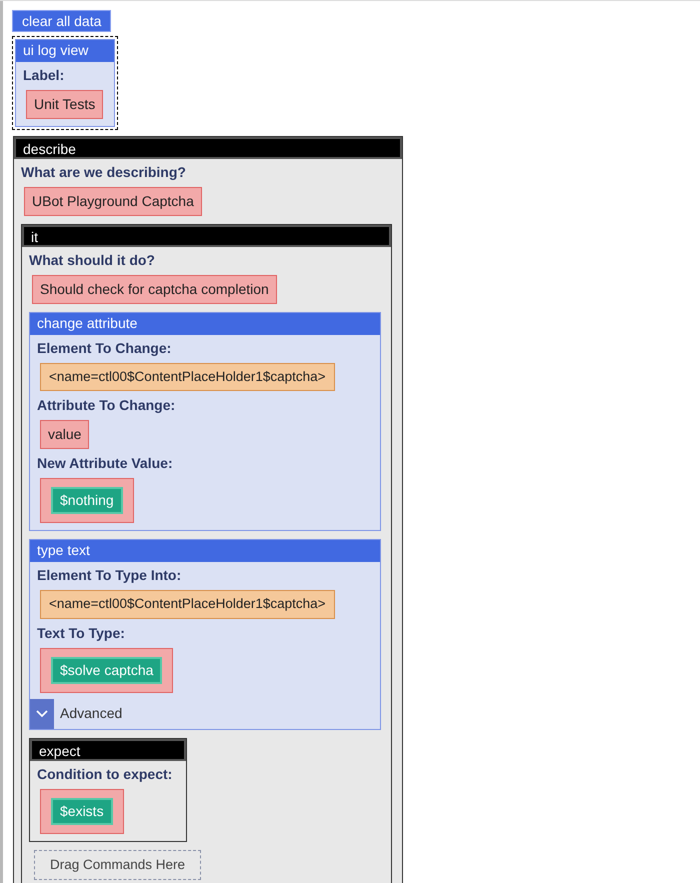  Describe the element at coordinates (106, 406) in the screenshot. I see `field-label: Attribute To Change:` at that location.